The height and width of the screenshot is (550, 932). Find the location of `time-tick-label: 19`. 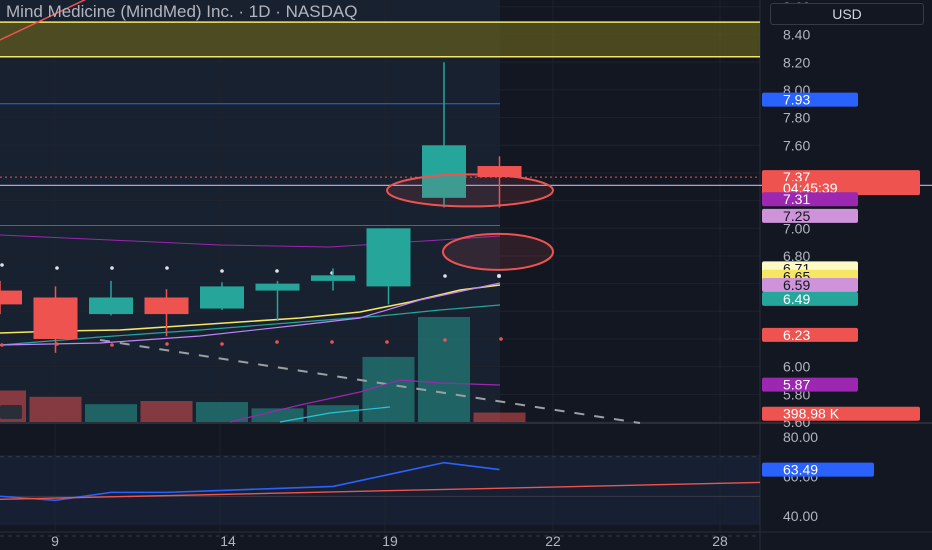

time-tick-label: 19 is located at coordinates (390, 541).